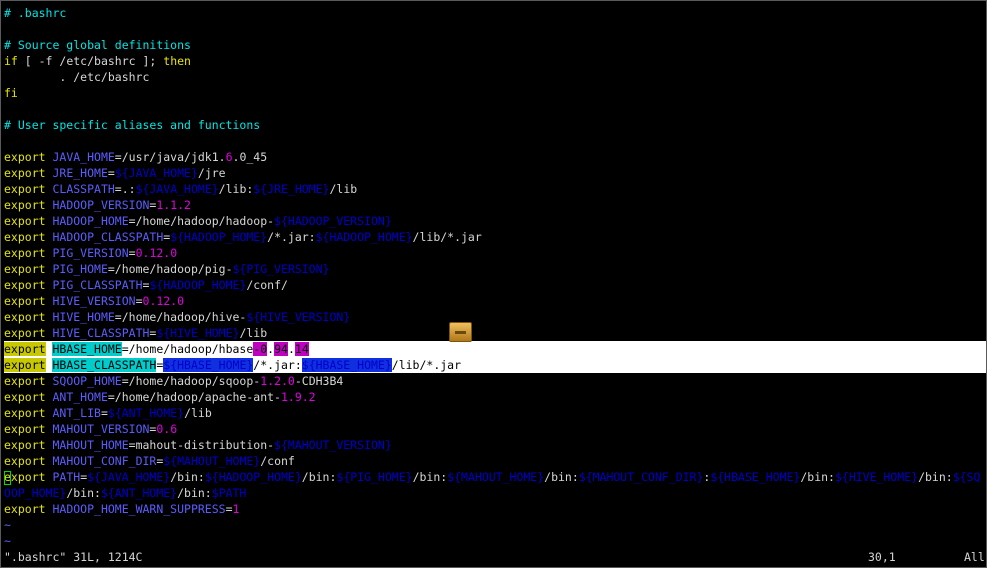  What do you see at coordinates (97, 285) in the screenshot?
I see `code-token-id: PIG_CLASSPATH` at bounding box center [97, 285].